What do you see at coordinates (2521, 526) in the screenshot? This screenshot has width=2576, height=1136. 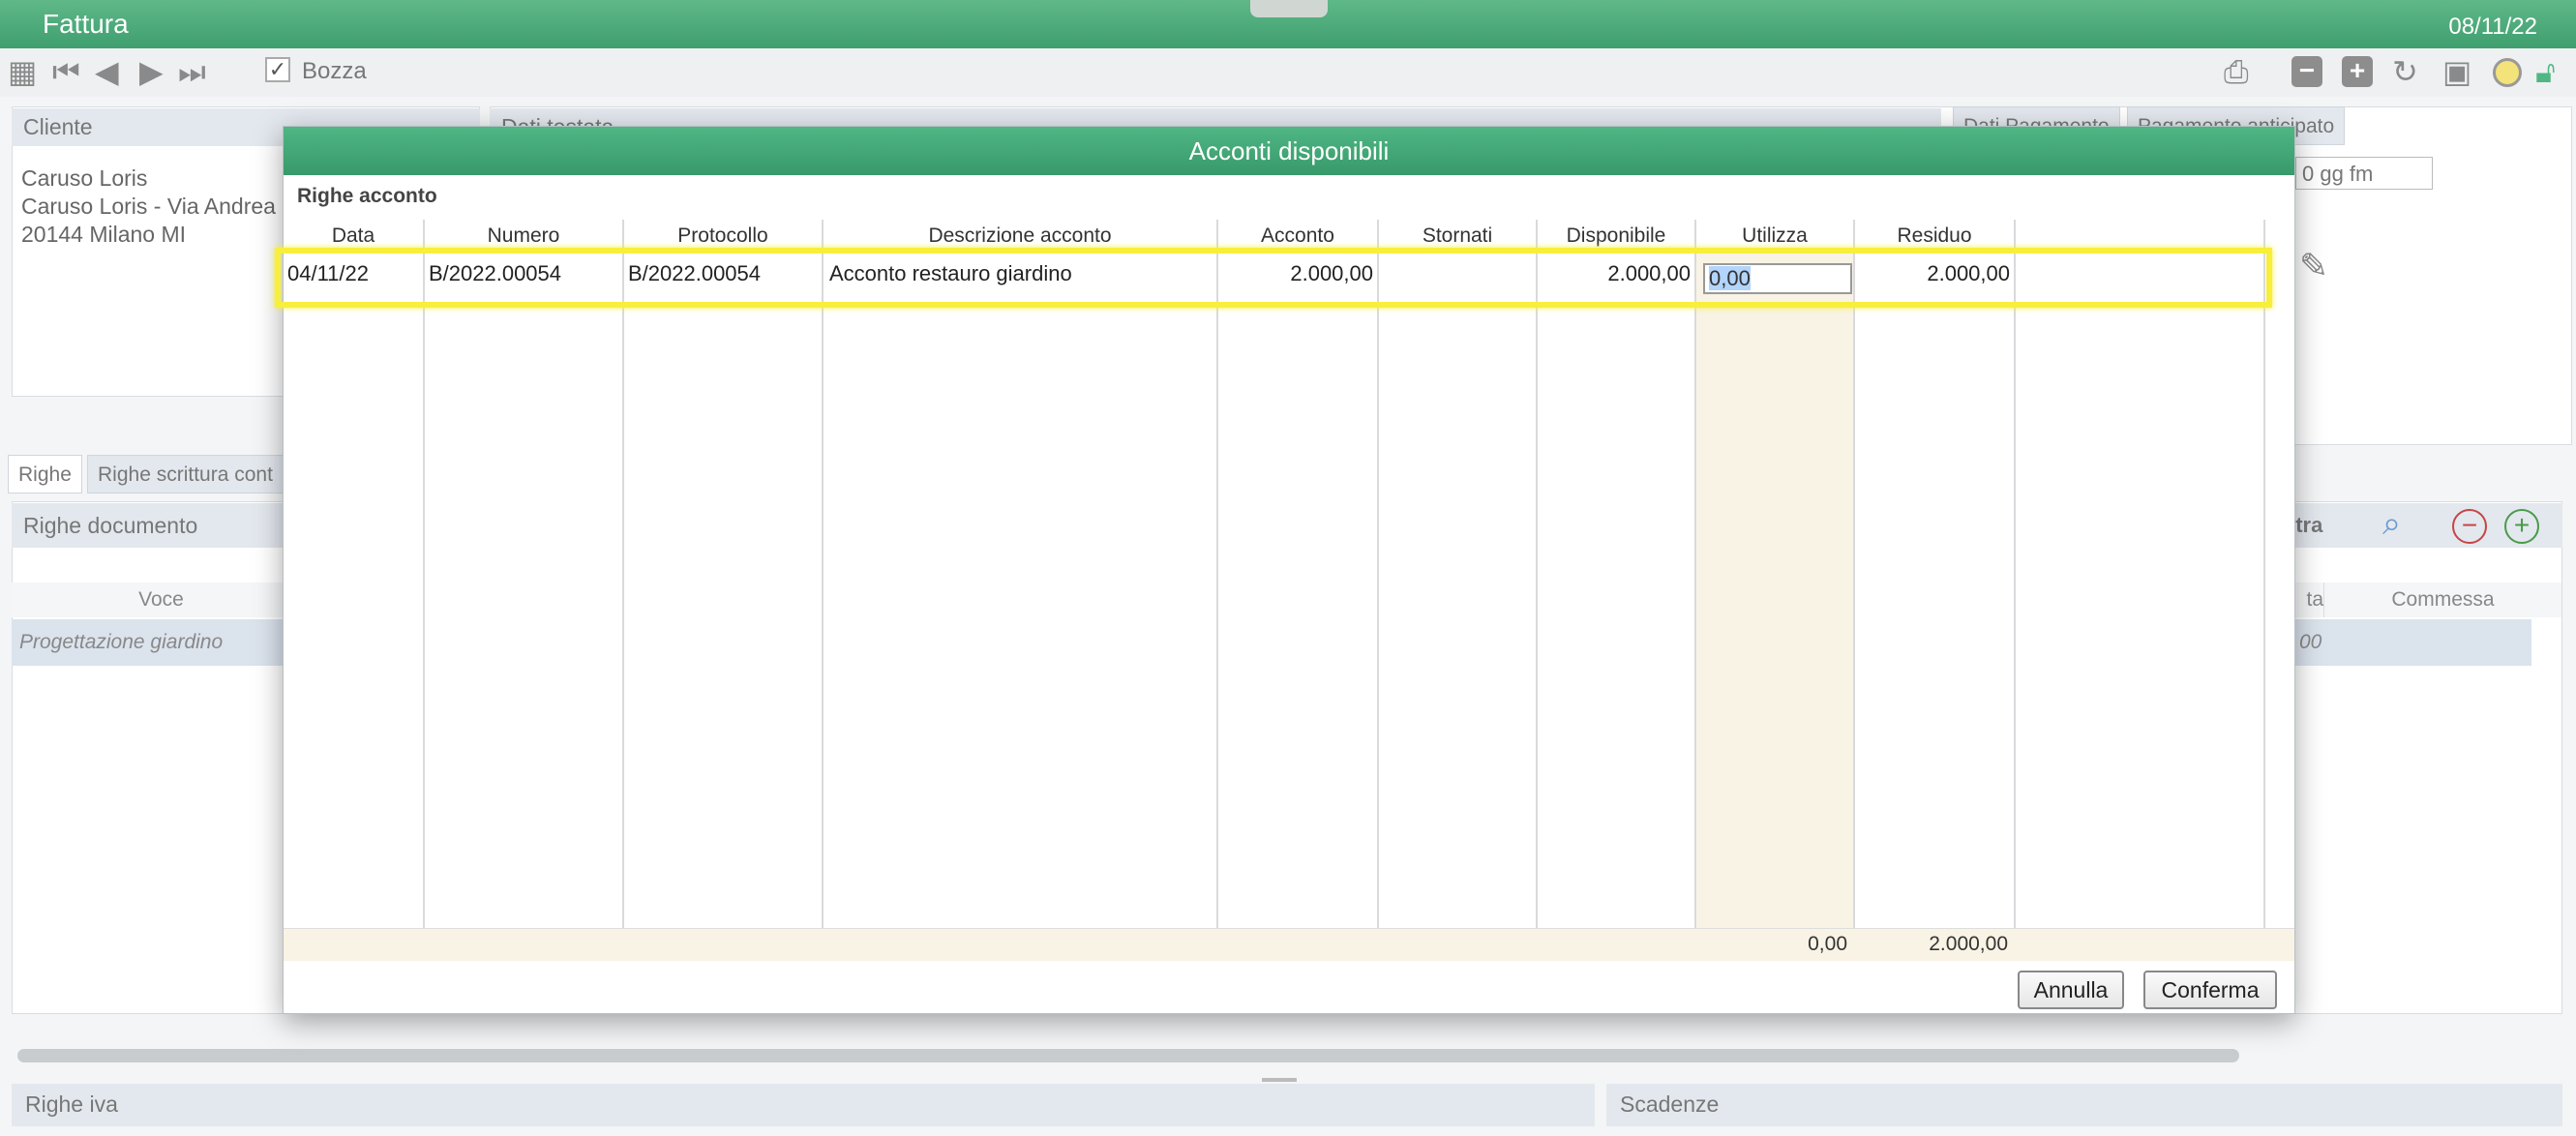 I see `add-row-icon: +` at bounding box center [2521, 526].